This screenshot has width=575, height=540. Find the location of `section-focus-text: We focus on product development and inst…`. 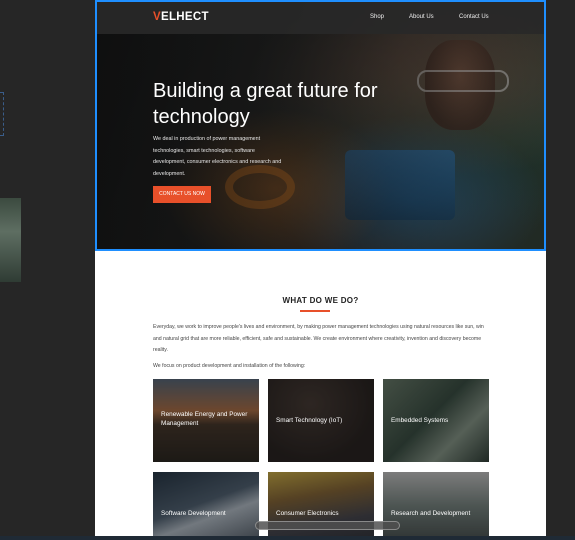

section-focus-text: We focus on product development and inst… is located at coordinates (229, 366).